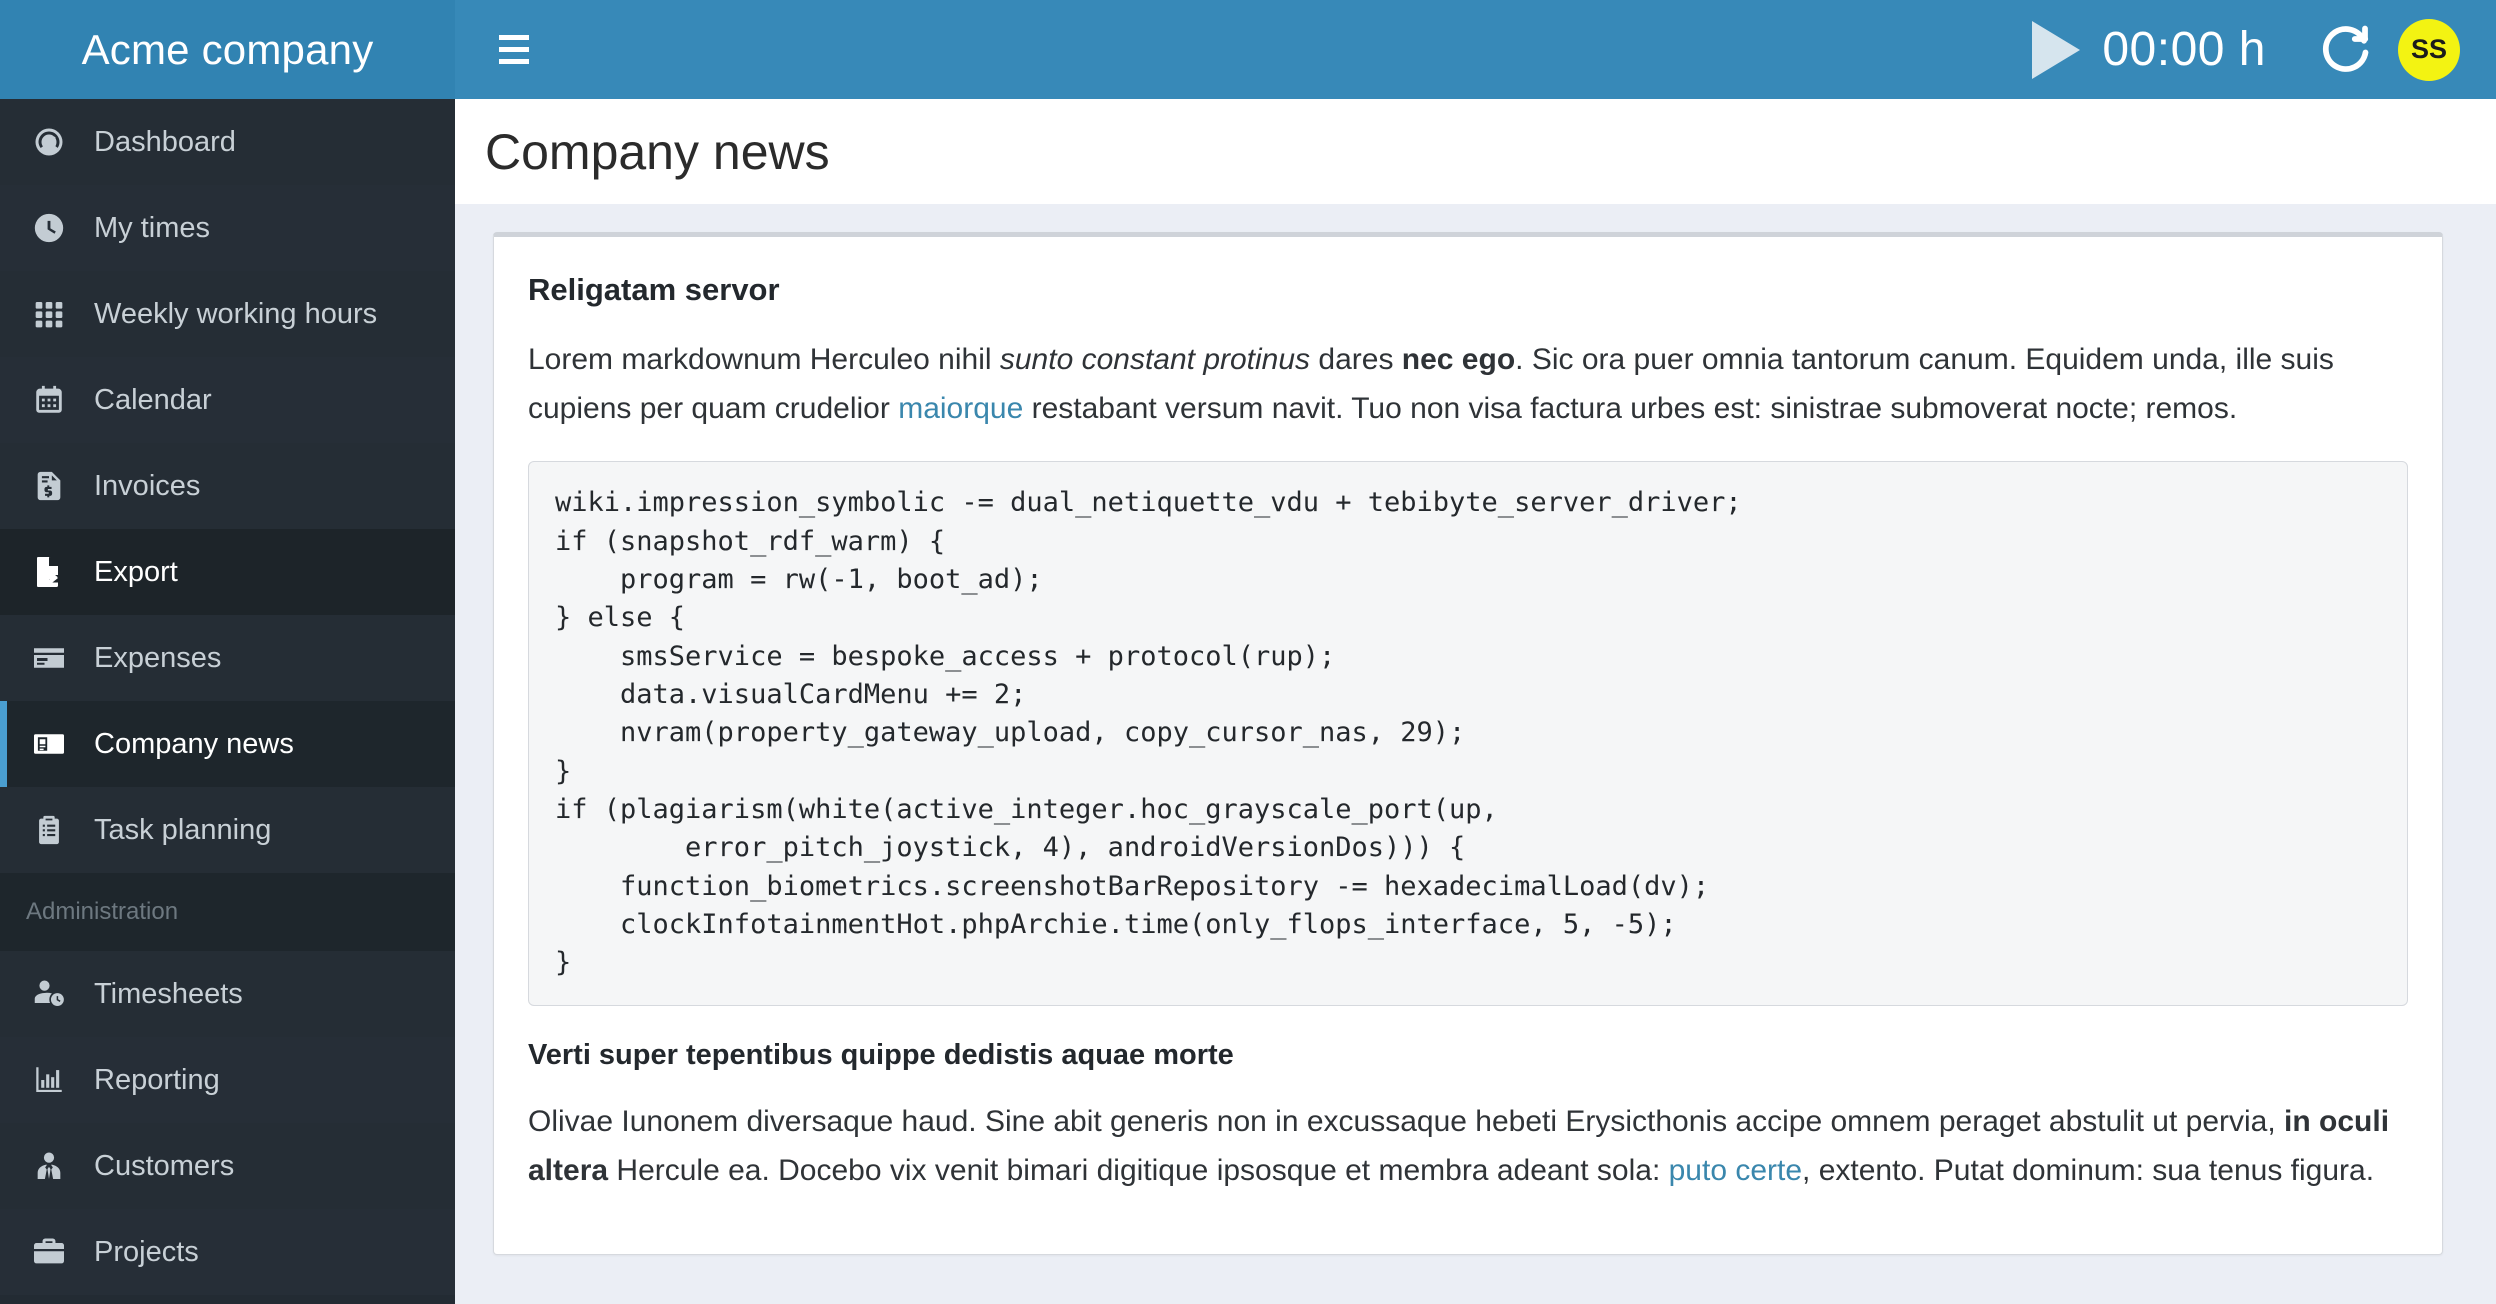 Image resolution: width=2496 pixels, height=1304 pixels. I want to click on avatar: SS, so click(2429, 49).